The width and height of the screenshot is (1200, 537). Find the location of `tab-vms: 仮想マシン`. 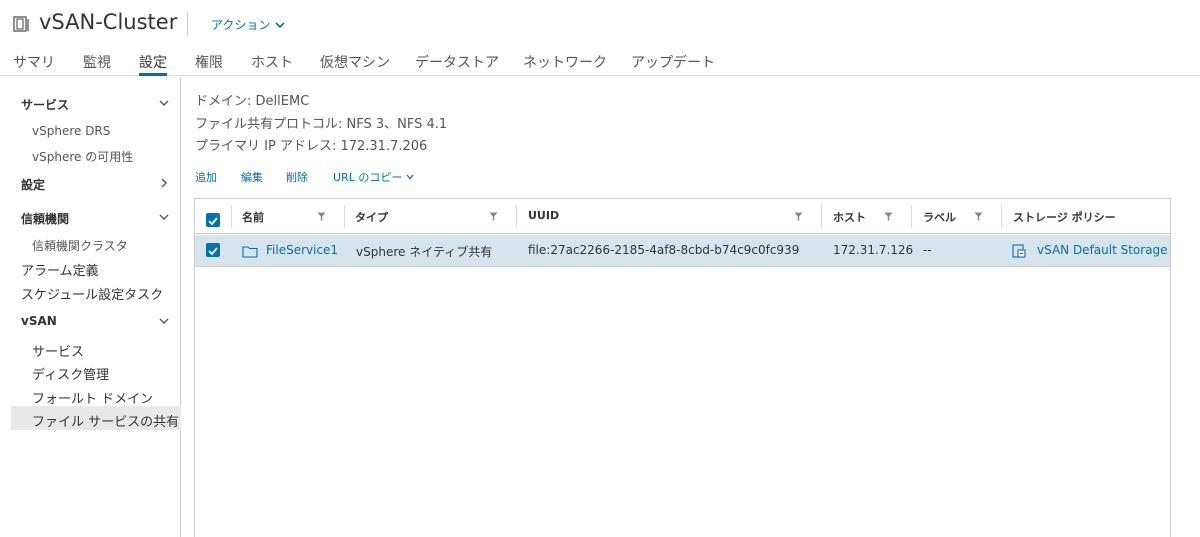

tab-vms: 仮想マシン is located at coordinates (355, 64).